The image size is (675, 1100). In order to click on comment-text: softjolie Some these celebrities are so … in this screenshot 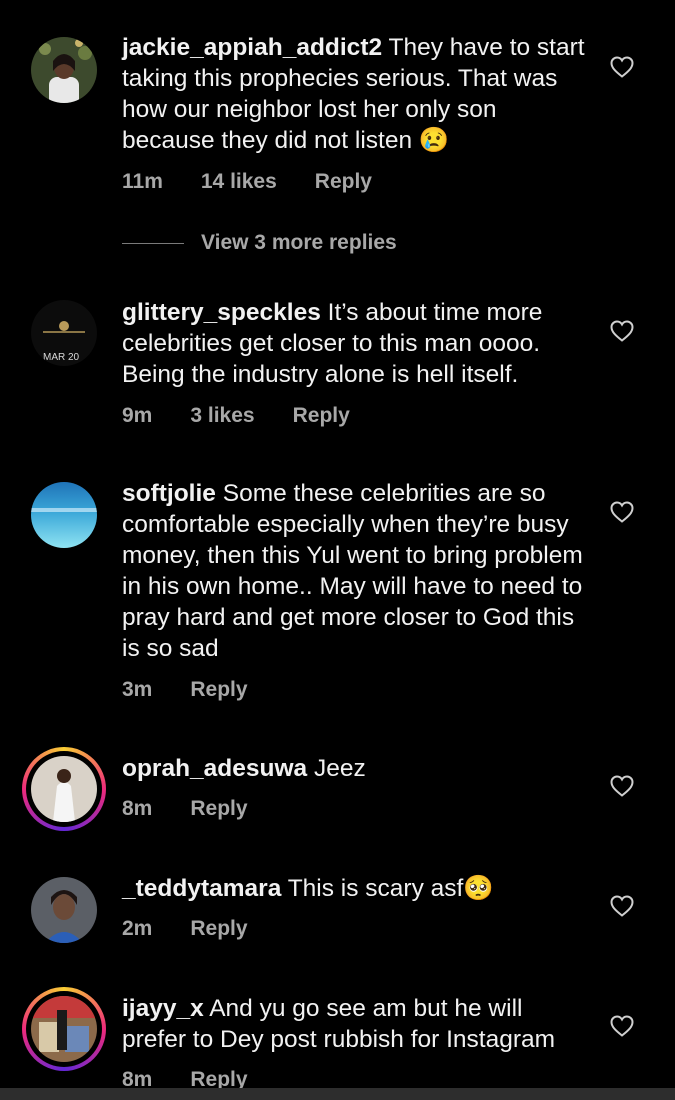, I will do `click(357, 571)`.